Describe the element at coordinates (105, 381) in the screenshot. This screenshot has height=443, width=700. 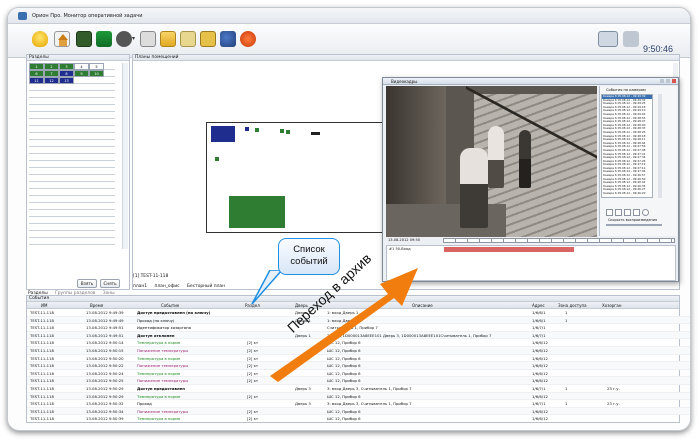
I see `table-cell: 13.08.2012 9:50:25` at that location.